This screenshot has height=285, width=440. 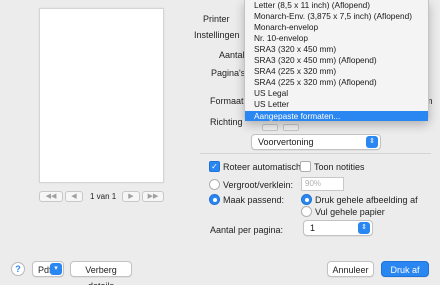 What do you see at coordinates (74, 196) in the screenshot?
I see `previous-page-button: ◀` at bounding box center [74, 196].